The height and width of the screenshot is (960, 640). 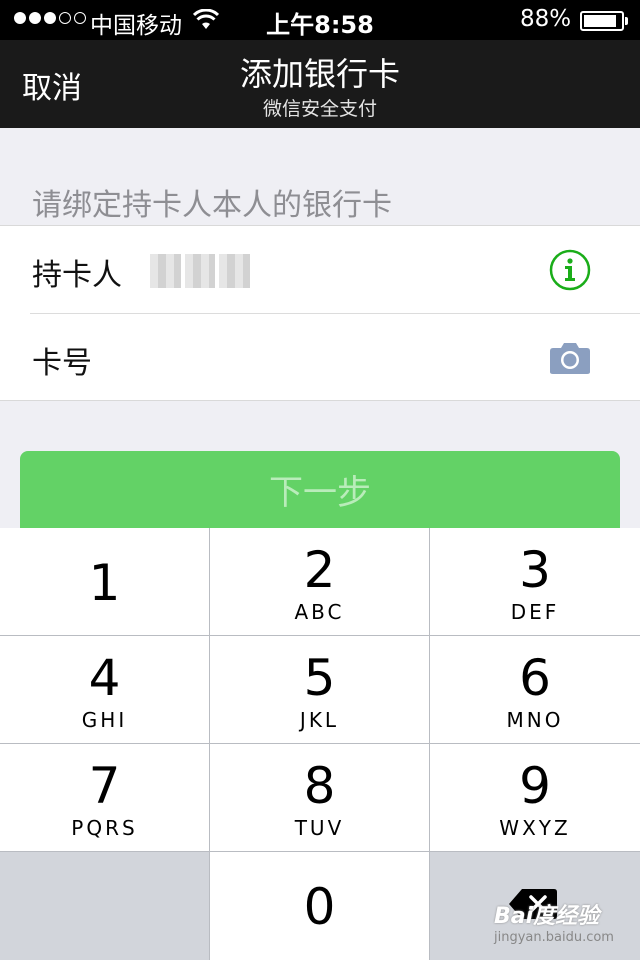 I want to click on card-number-label: 卡号, so click(x=62, y=363).